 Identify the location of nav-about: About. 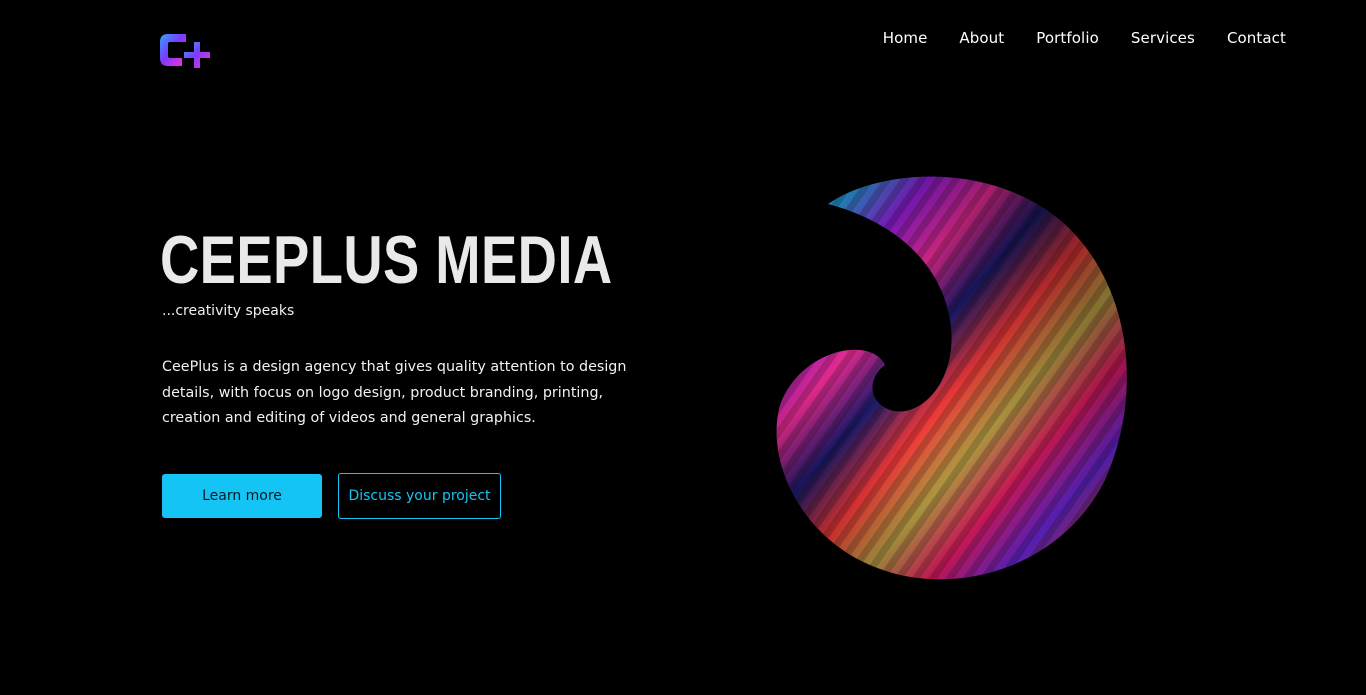
(981, 38).